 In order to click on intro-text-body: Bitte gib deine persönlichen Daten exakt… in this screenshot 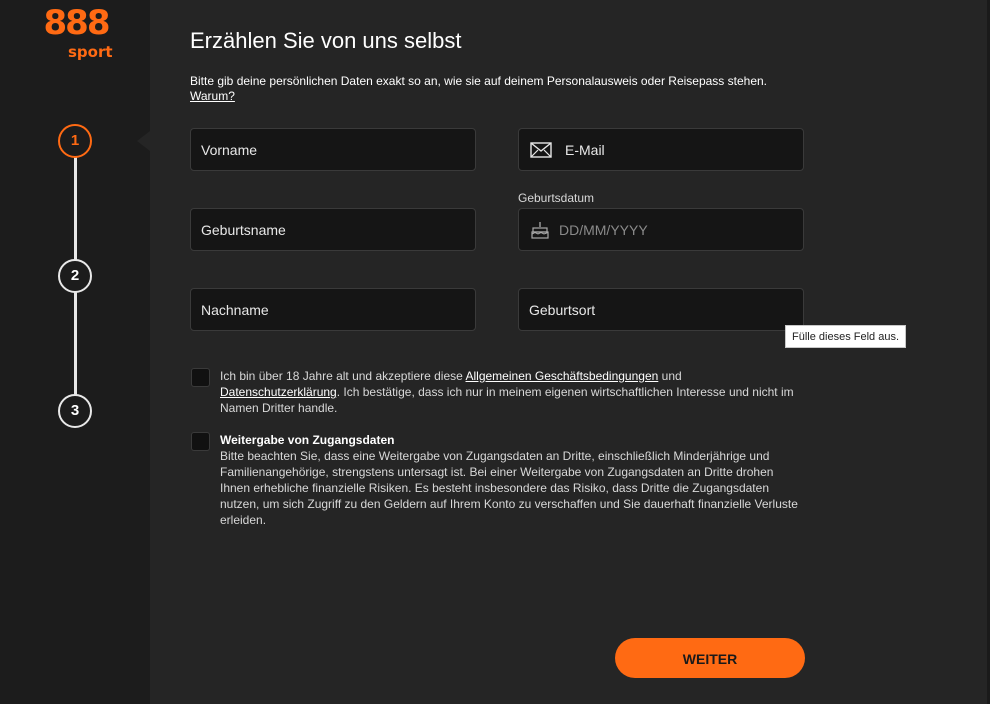, I will do `click(479, 81)`.